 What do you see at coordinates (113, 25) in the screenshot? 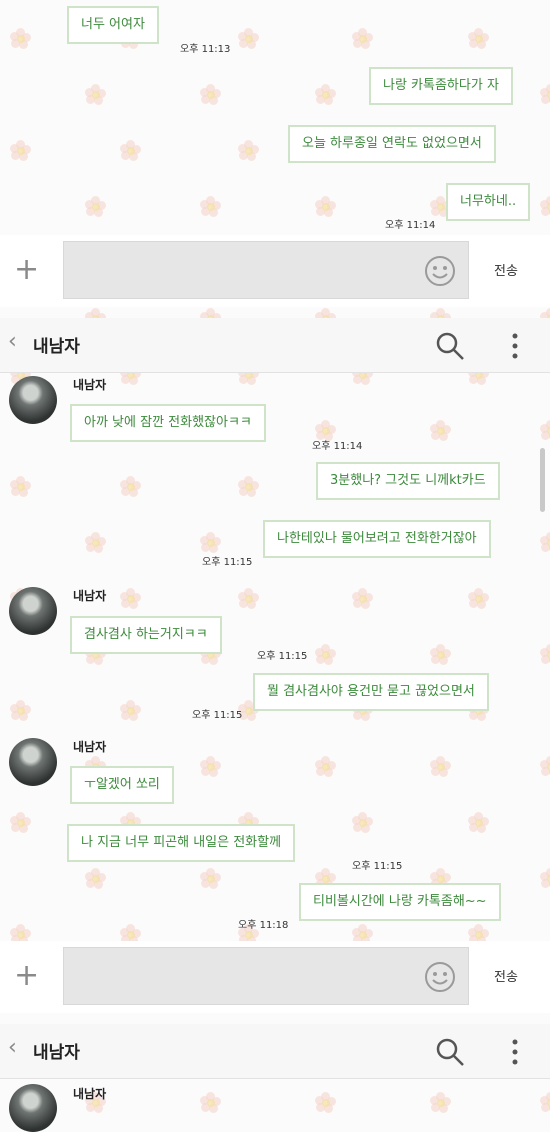
I see `received-message-bubble: 너두 어여자` at bounding box center [113, 25].